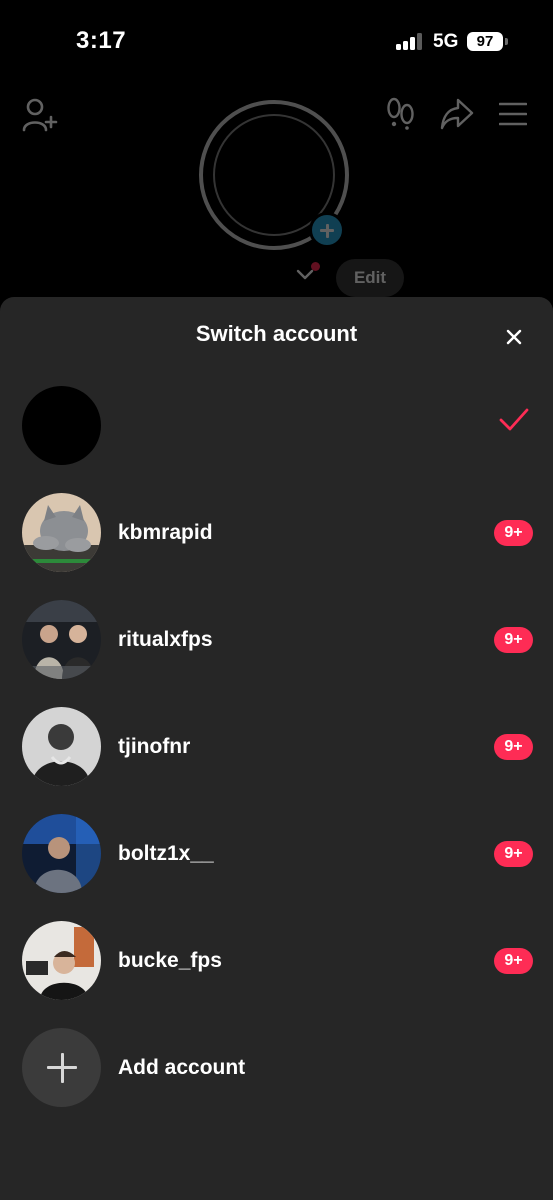  Describe the element at coordinates (276, 534) in the screenshot. I see `account-row-kbmrapid: kbmrapid 9+` at that location.